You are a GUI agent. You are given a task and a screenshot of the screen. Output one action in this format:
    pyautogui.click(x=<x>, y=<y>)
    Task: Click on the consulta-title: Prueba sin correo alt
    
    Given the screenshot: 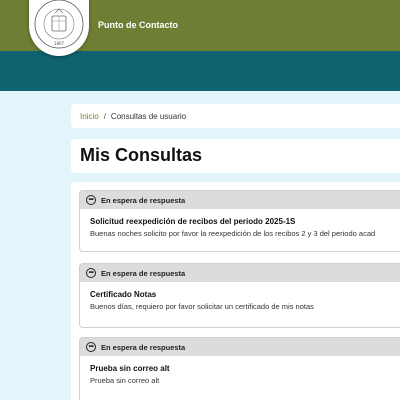 What is the action you would take?
    pyautogui.click(x=245, y=368)
    